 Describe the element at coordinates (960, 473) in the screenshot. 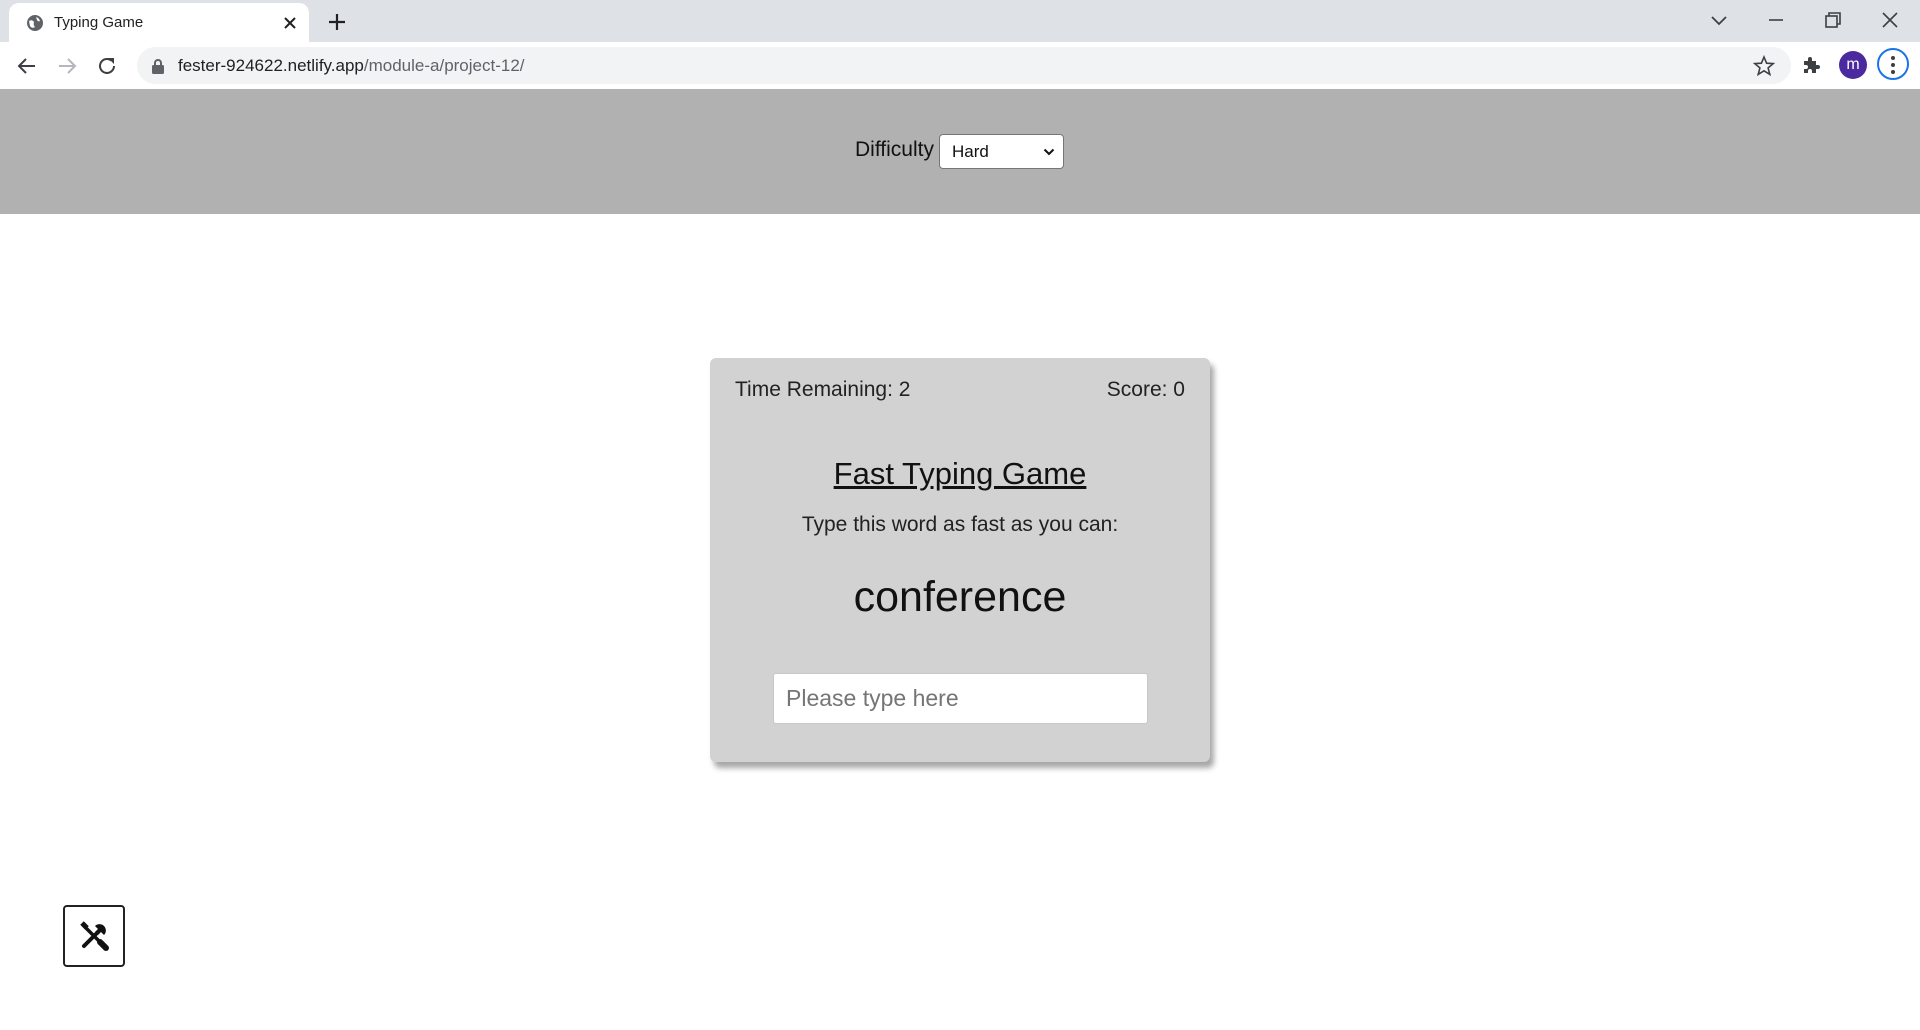

I see `game-title: Fast Typing Game` at that location.